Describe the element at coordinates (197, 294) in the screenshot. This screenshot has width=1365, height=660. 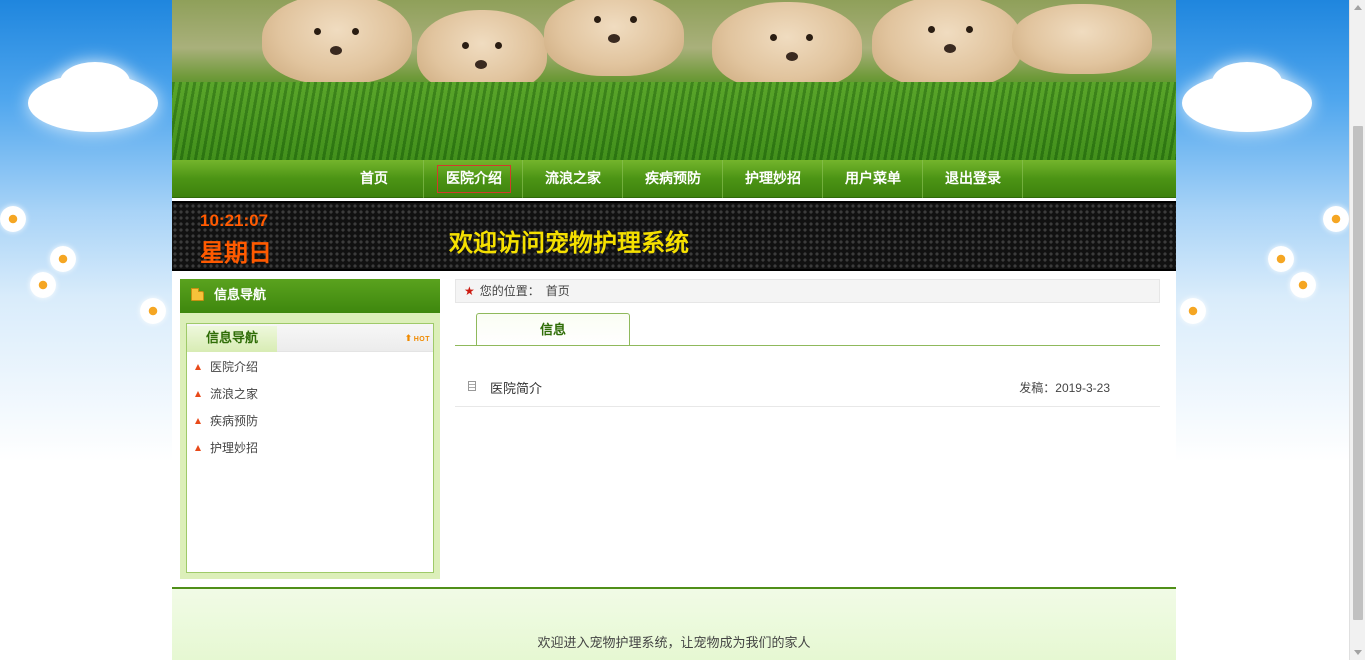
I see `folder-icon` at that location.